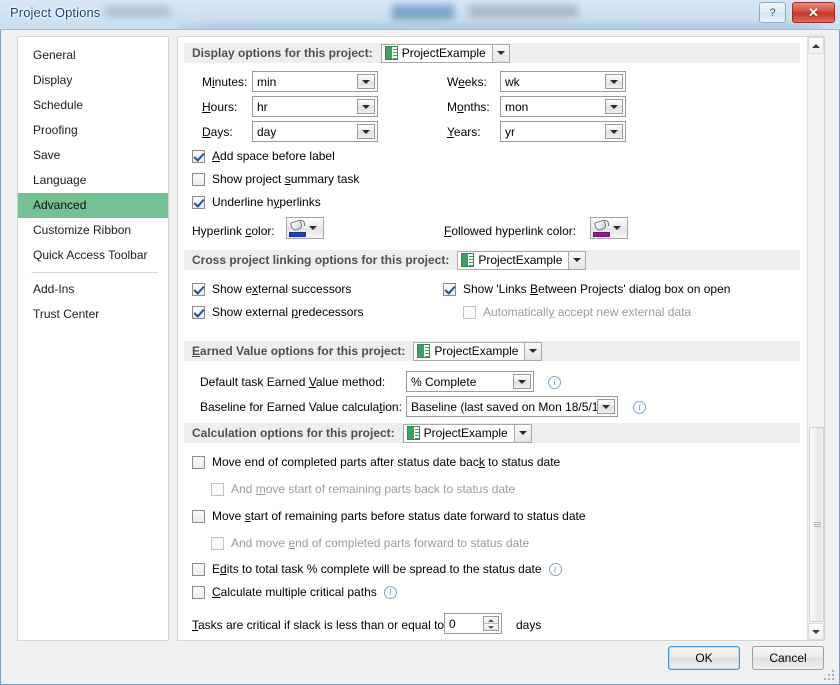 This screenshot has width=840, height=685. I want to click on default-earned-value-method-combo: % Complete, so click(470, 381).